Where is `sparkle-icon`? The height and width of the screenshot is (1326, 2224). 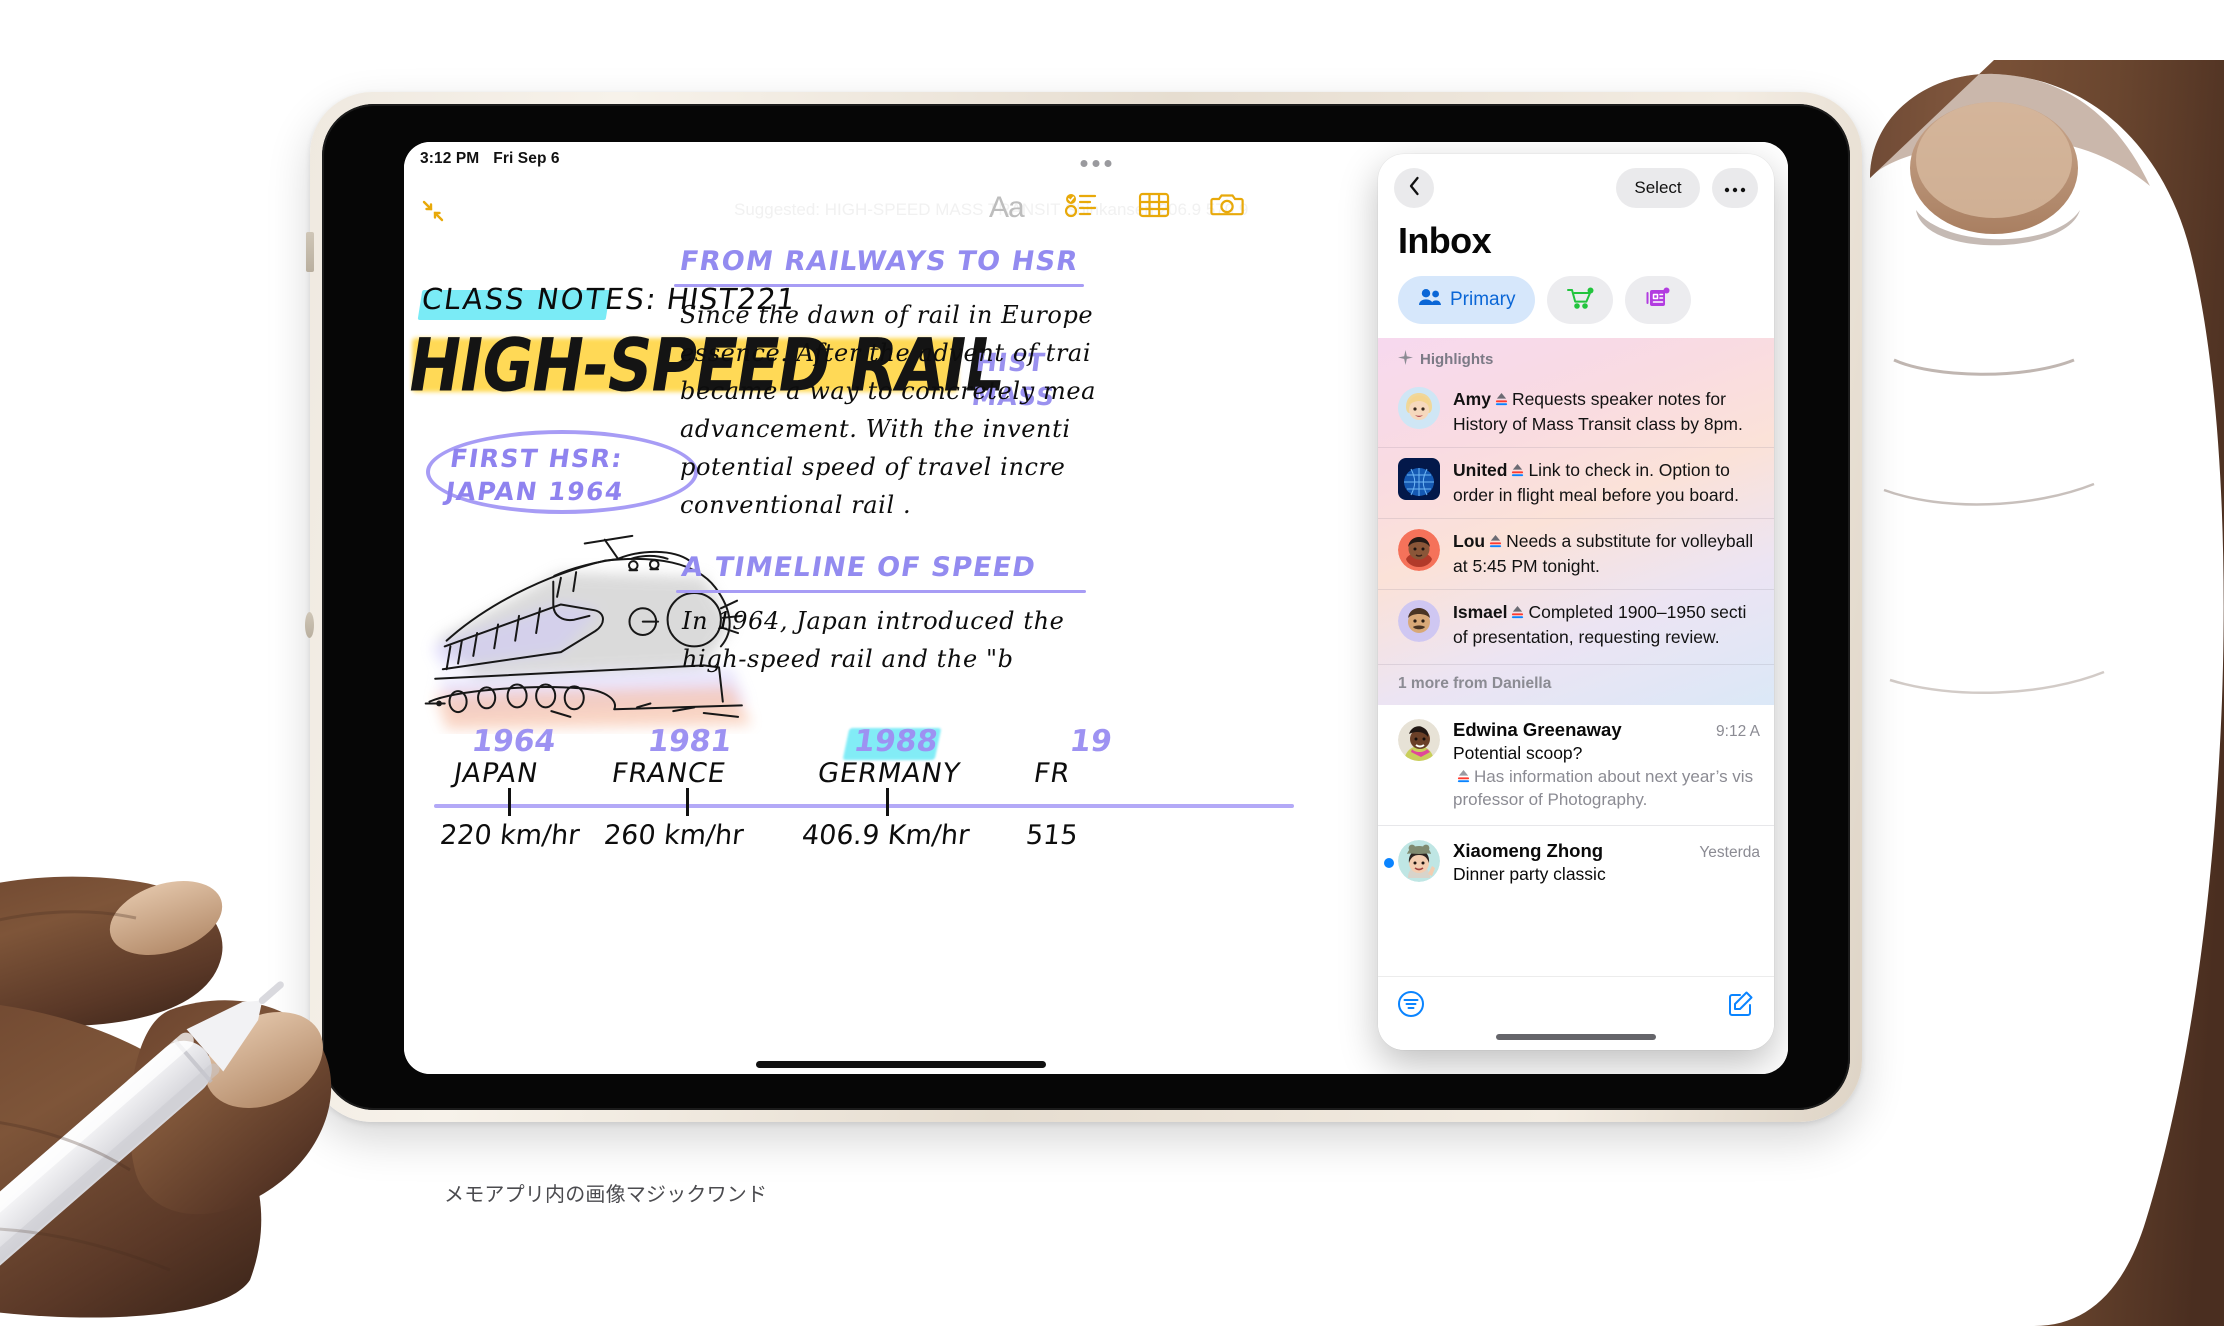 sparkle-icon is located at coordinates (1405, 359).